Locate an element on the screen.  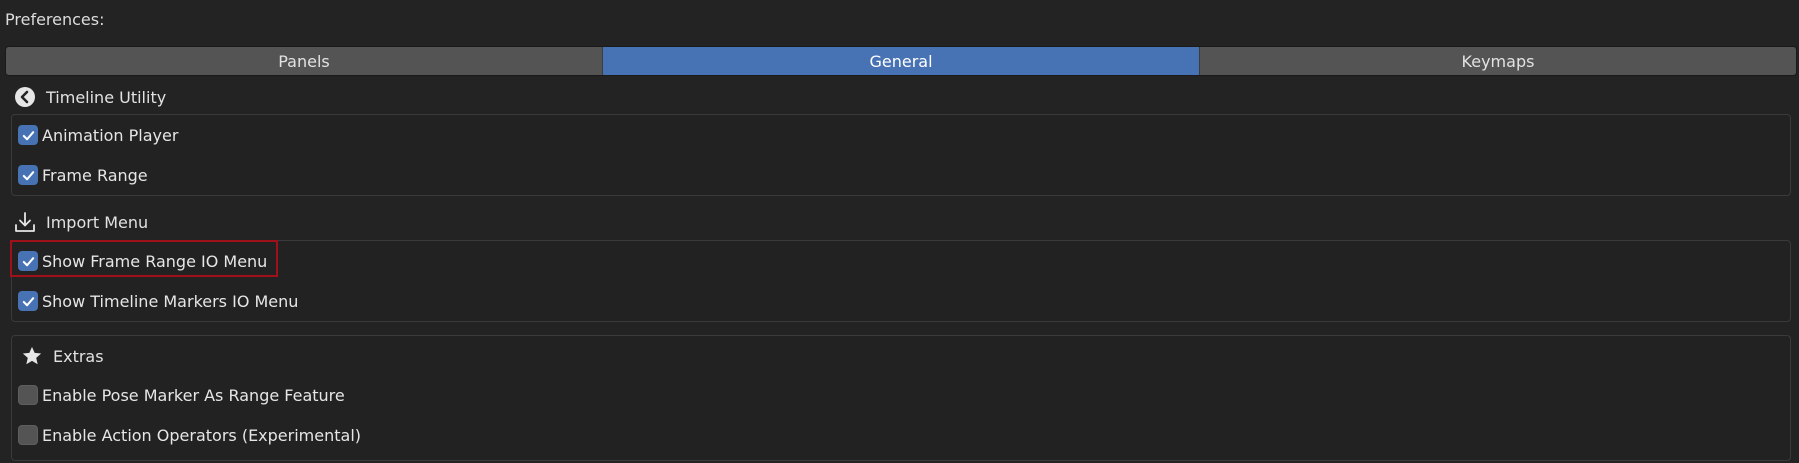
tab-general: General is located at coordinates (901, 61).